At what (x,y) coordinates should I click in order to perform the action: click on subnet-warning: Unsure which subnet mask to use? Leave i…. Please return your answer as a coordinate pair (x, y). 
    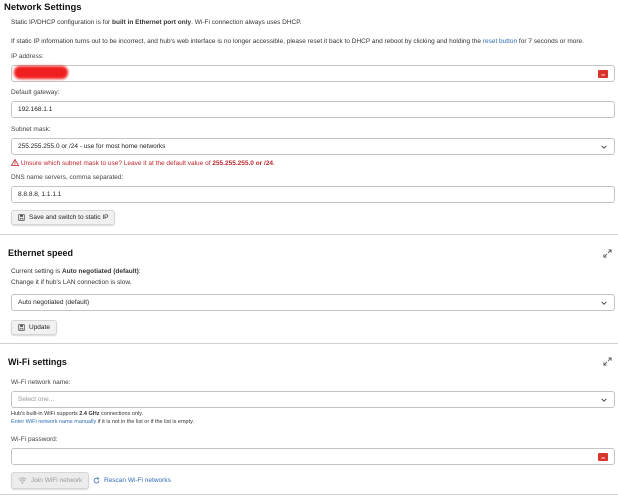
    Looking at the image, I should click on (142, 162).